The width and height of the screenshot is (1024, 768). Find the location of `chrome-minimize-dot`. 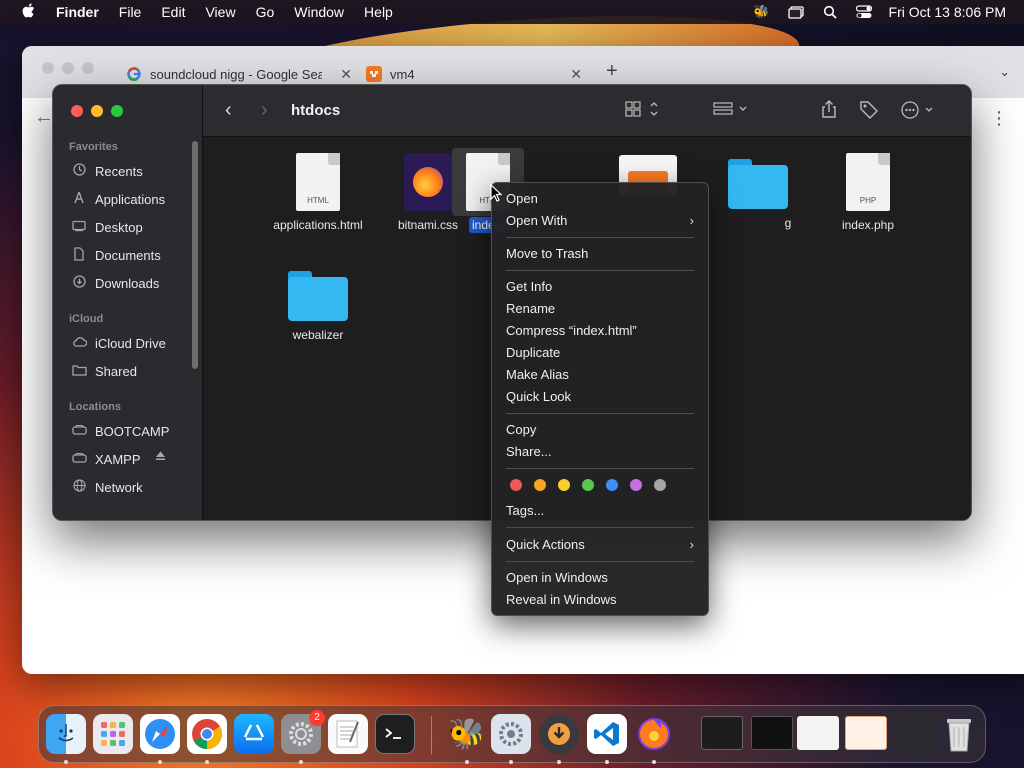

chrome-minimize-dot is located at coordinates (68, 68).